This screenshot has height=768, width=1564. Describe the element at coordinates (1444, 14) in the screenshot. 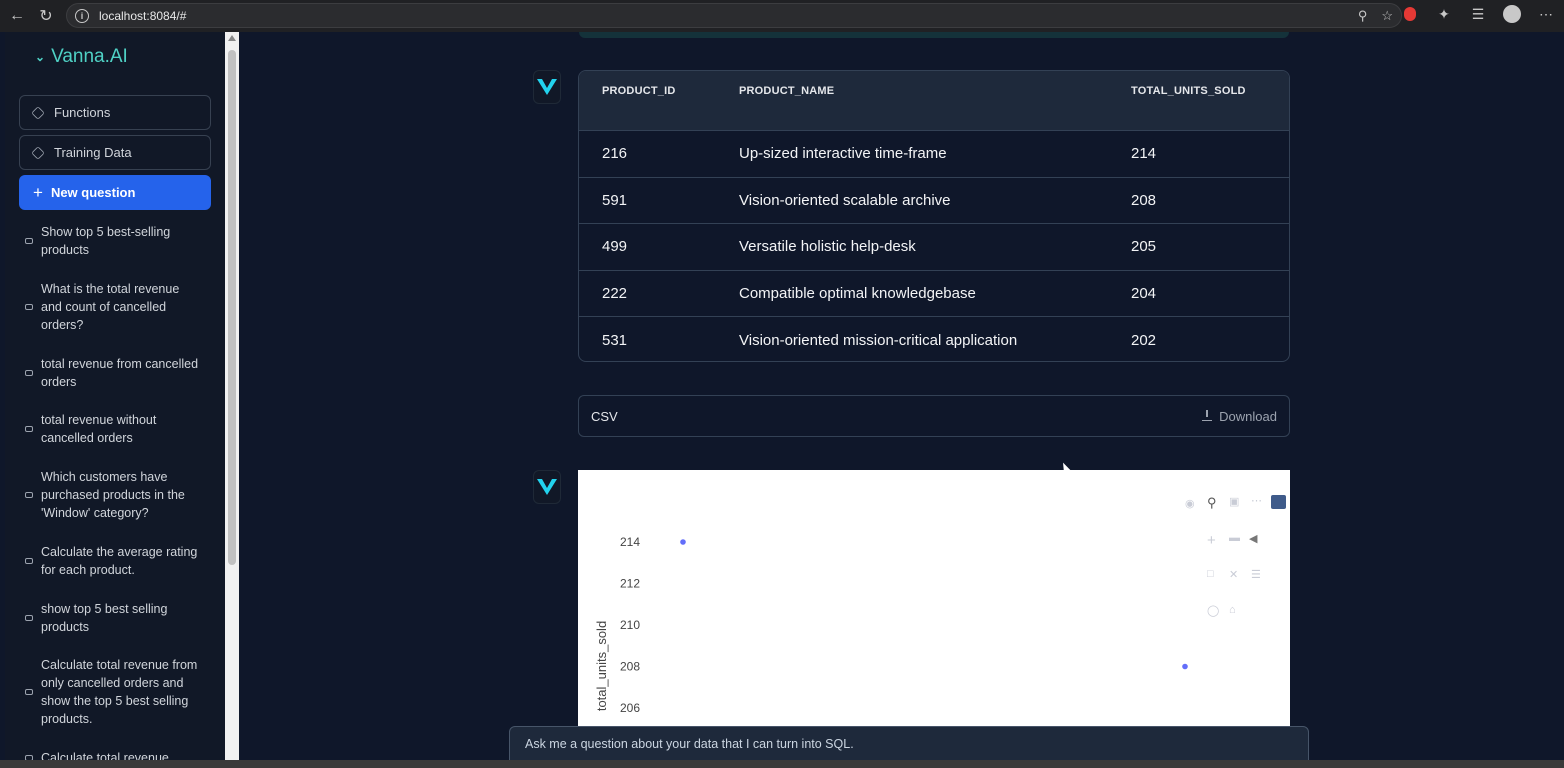

I see `extensions-puzzle-icon: ✦` at that location.